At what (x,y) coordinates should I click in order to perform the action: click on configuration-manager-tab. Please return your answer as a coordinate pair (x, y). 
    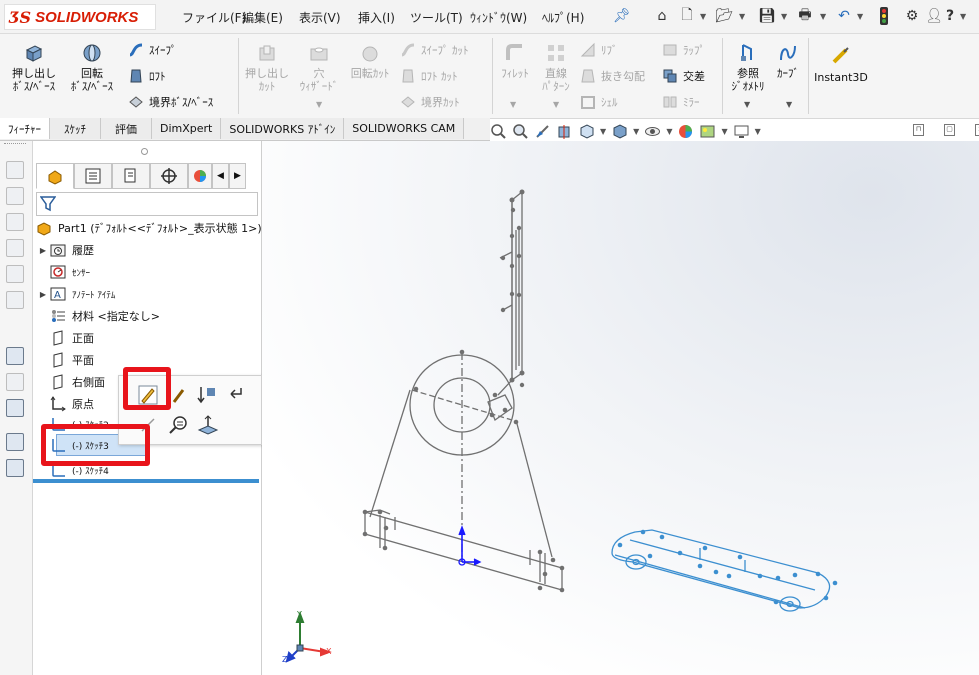
    Looking at the image, I should click on (131, 176).